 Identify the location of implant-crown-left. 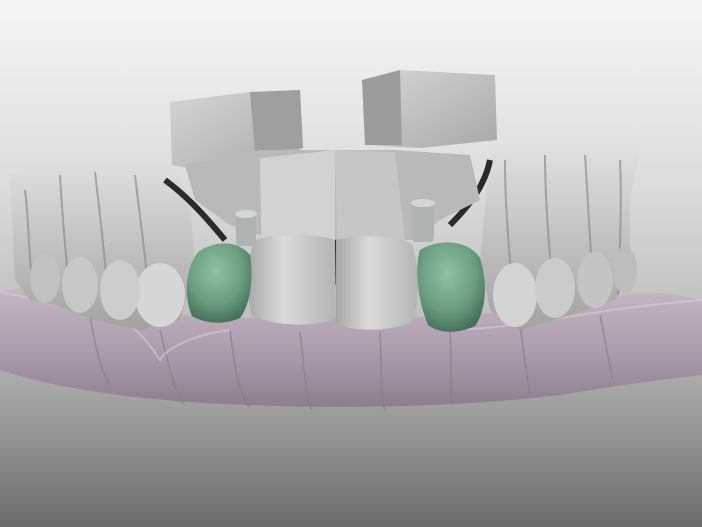
(219, 283).